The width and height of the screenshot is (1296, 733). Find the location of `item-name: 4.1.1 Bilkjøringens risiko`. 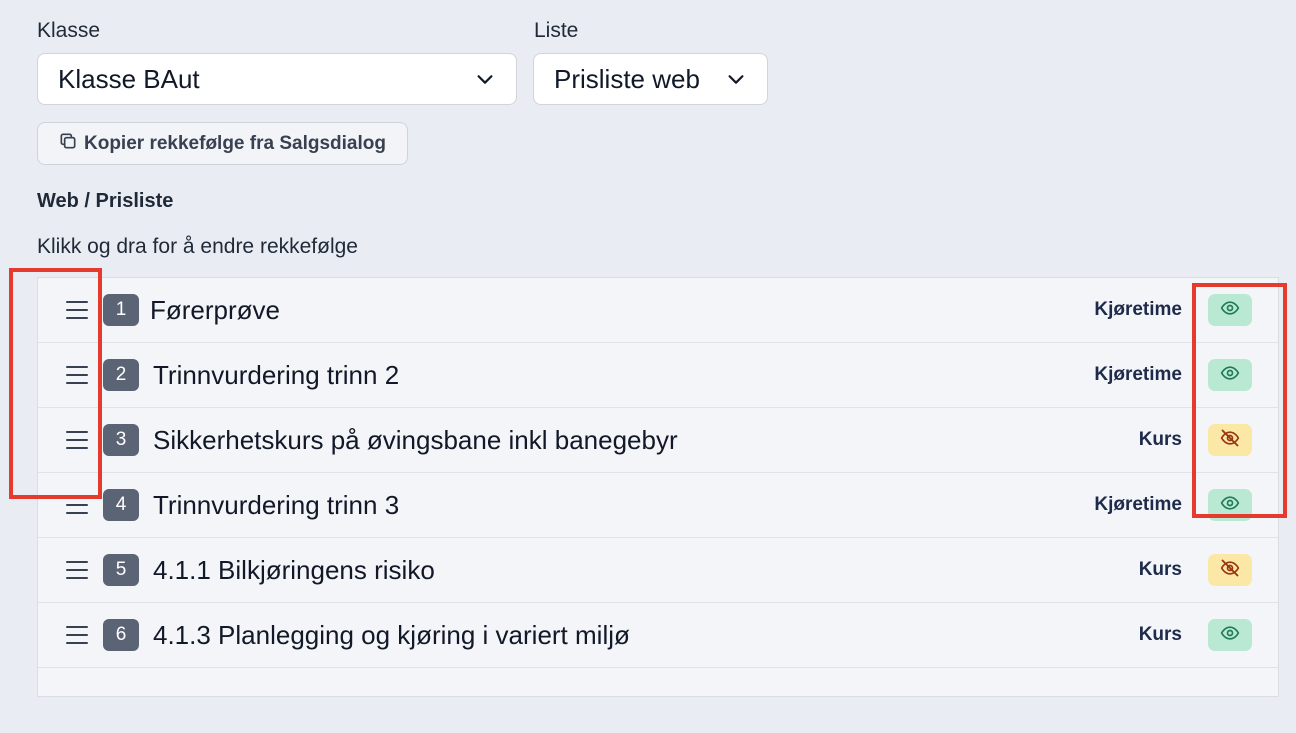

item-name: 4.1.1 Bilkjøringens risiko is located at coordinates (294, 569).